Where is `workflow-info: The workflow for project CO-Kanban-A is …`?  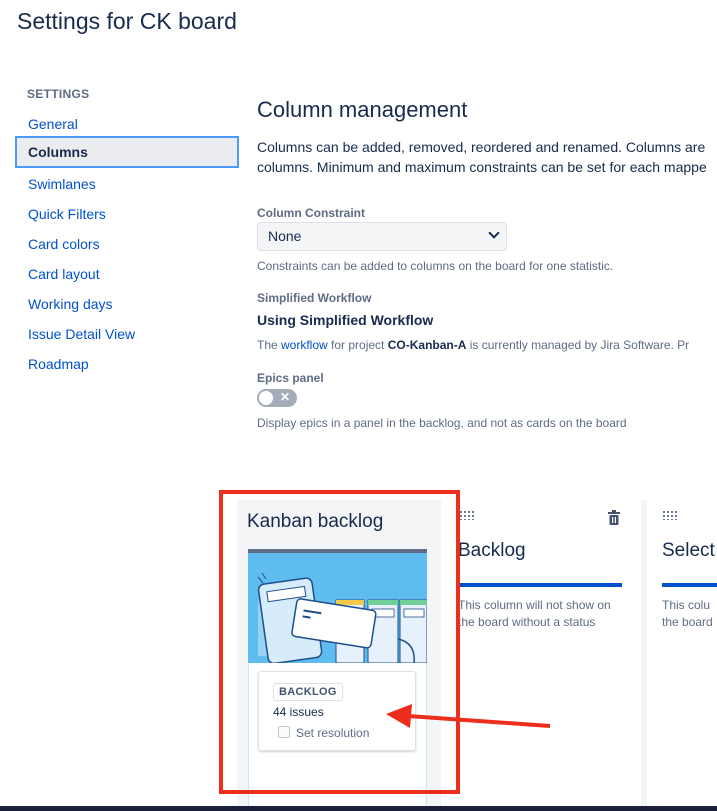 workflow-info: The workflow for project CO-Kanban-A is … is located at coordinates (473, 345).